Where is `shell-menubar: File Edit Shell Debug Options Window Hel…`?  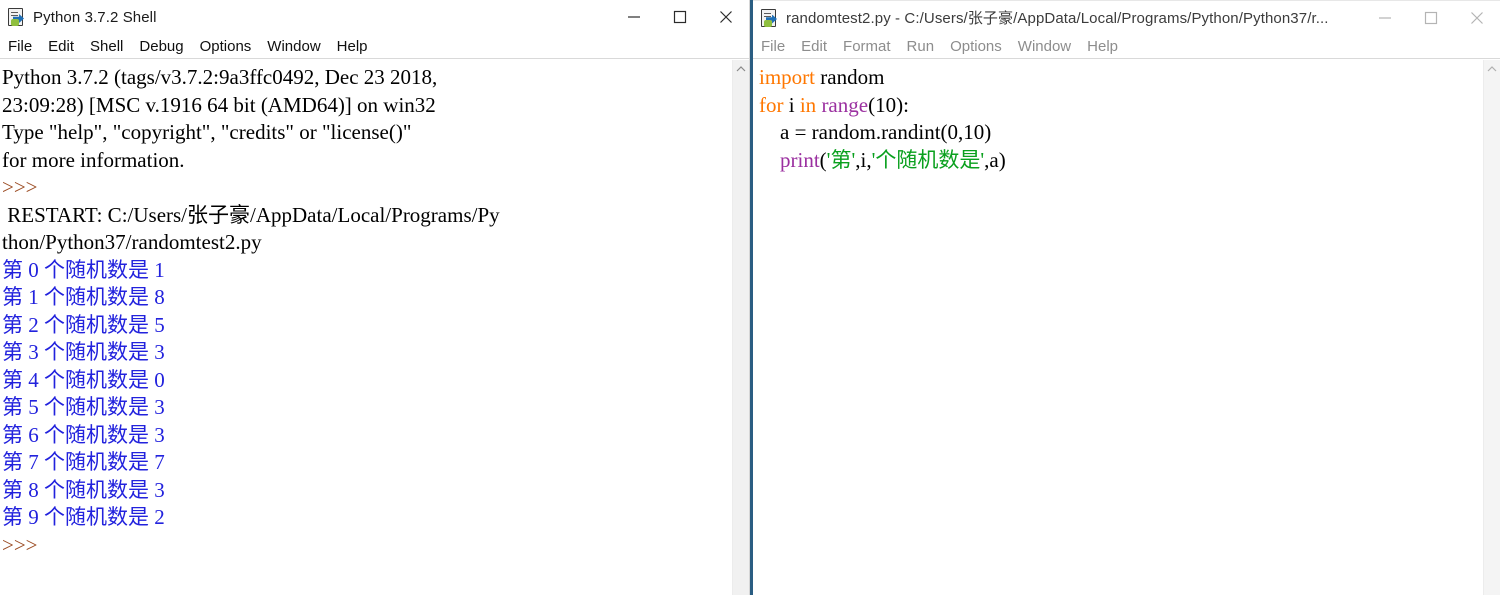
shell-menubar: File Edit Shell Debug Options Window Hel… is located at coordinates (374, 46).